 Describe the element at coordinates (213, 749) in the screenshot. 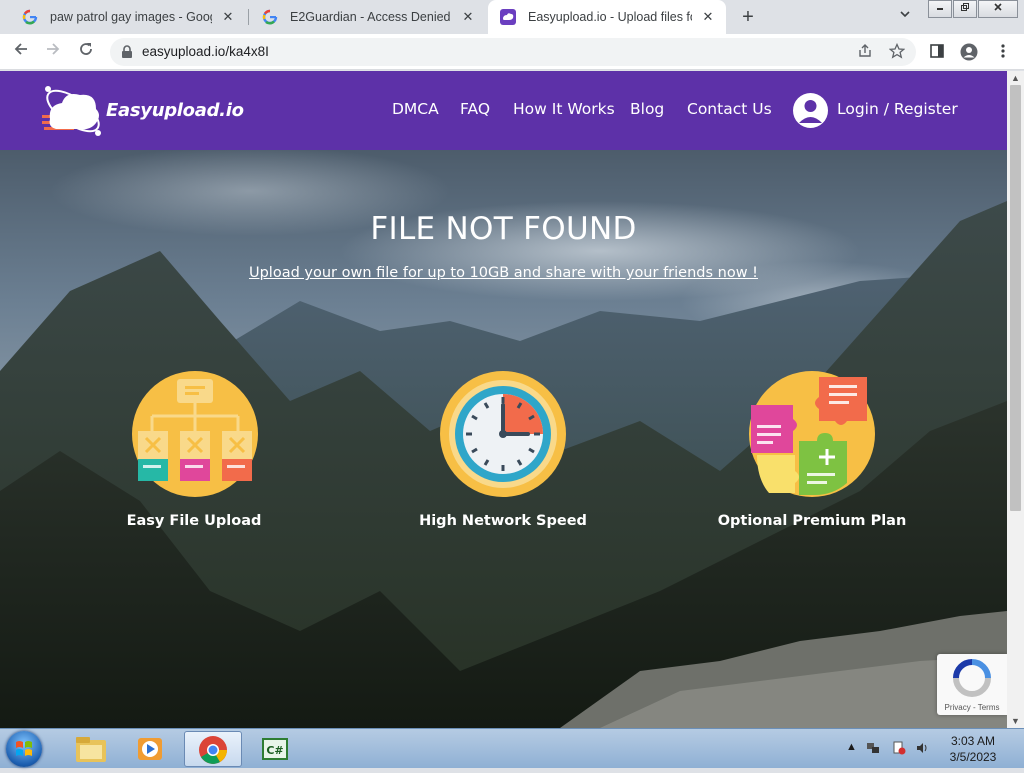

I see `chrome-icon` at that location.